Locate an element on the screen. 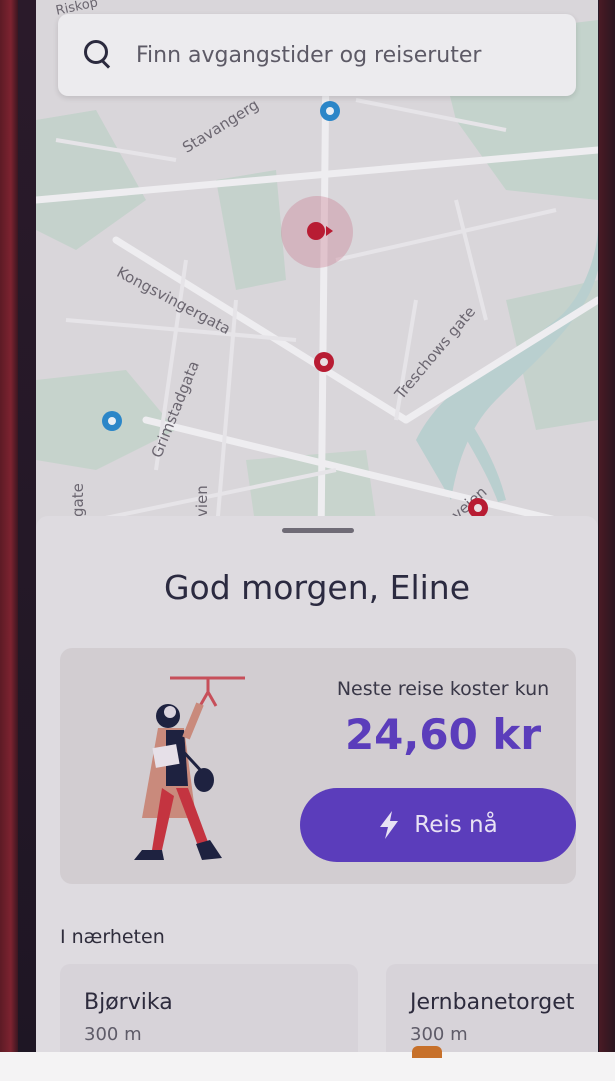  promo-price: 24,60 kr is located at coordinates (443, 734).